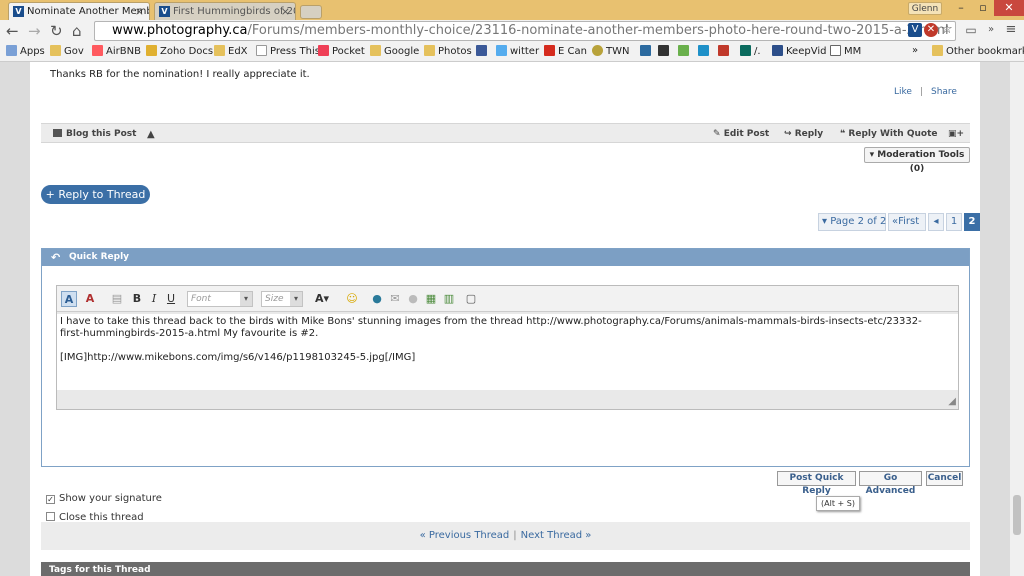 The image size is (1024, 576). What do you see at coordinates (90, 299) in the screenshot?
I see `remove-format-icon: A` at bounding box center [90, 299].